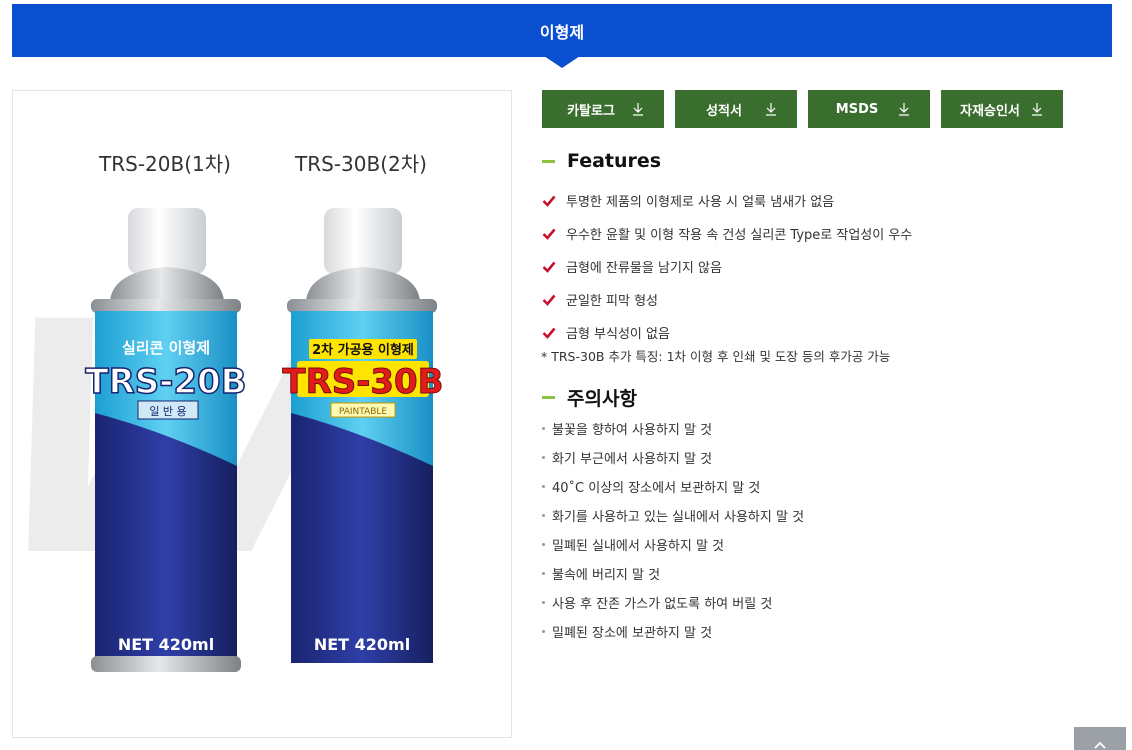 Image resolution: width=1132 pixels, height=750 pixels. Describe the element at coordinates (360, 164) in the screenshot. I see `right-product-label: TRS-30B(2차)` at that location.